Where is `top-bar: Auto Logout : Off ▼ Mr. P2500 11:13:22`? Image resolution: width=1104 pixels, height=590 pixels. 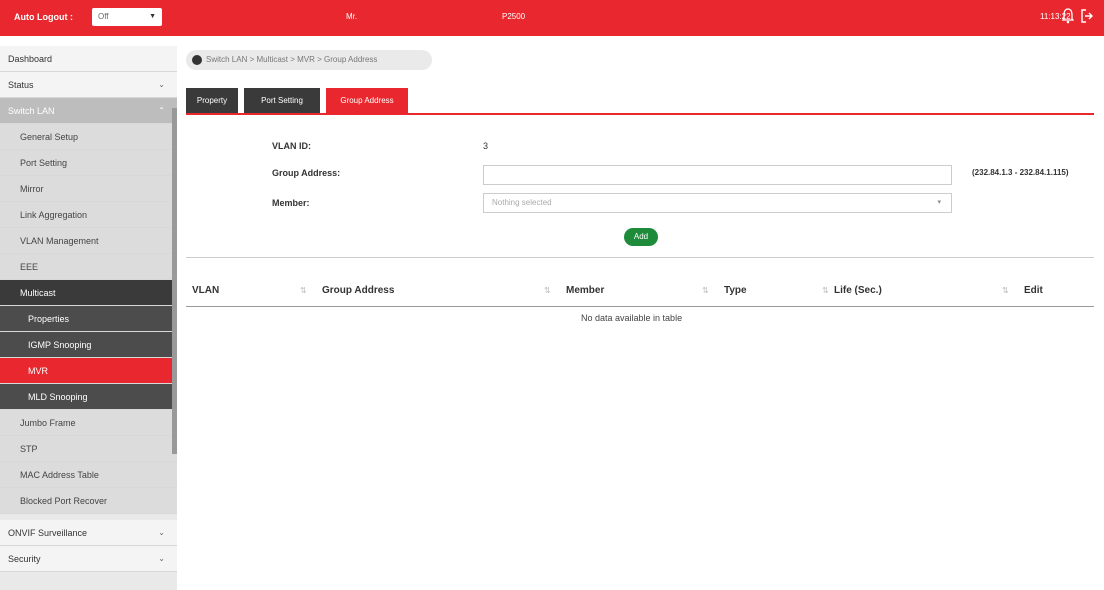 top-bar: Auto Logout : Off ▼ Mr. P2500 11:13:22 is located at coordinates (552, 18).